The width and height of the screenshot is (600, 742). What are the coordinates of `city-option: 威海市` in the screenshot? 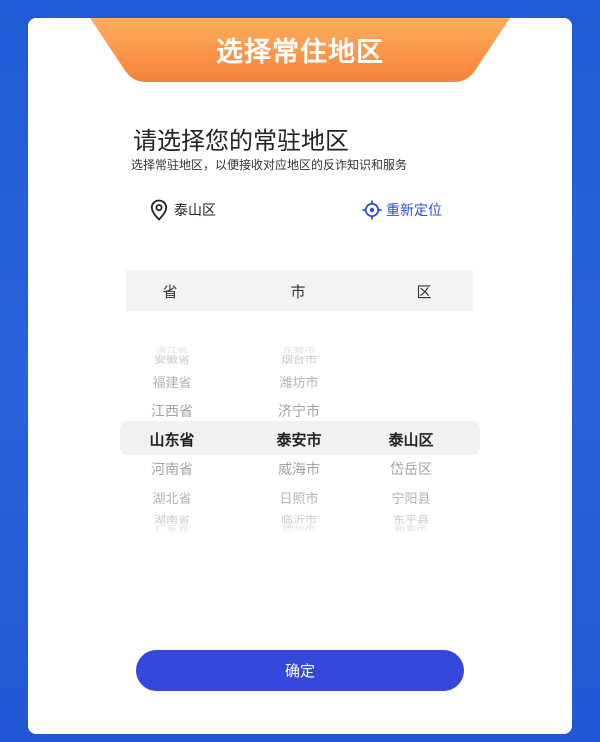 It's located at (299, 469).